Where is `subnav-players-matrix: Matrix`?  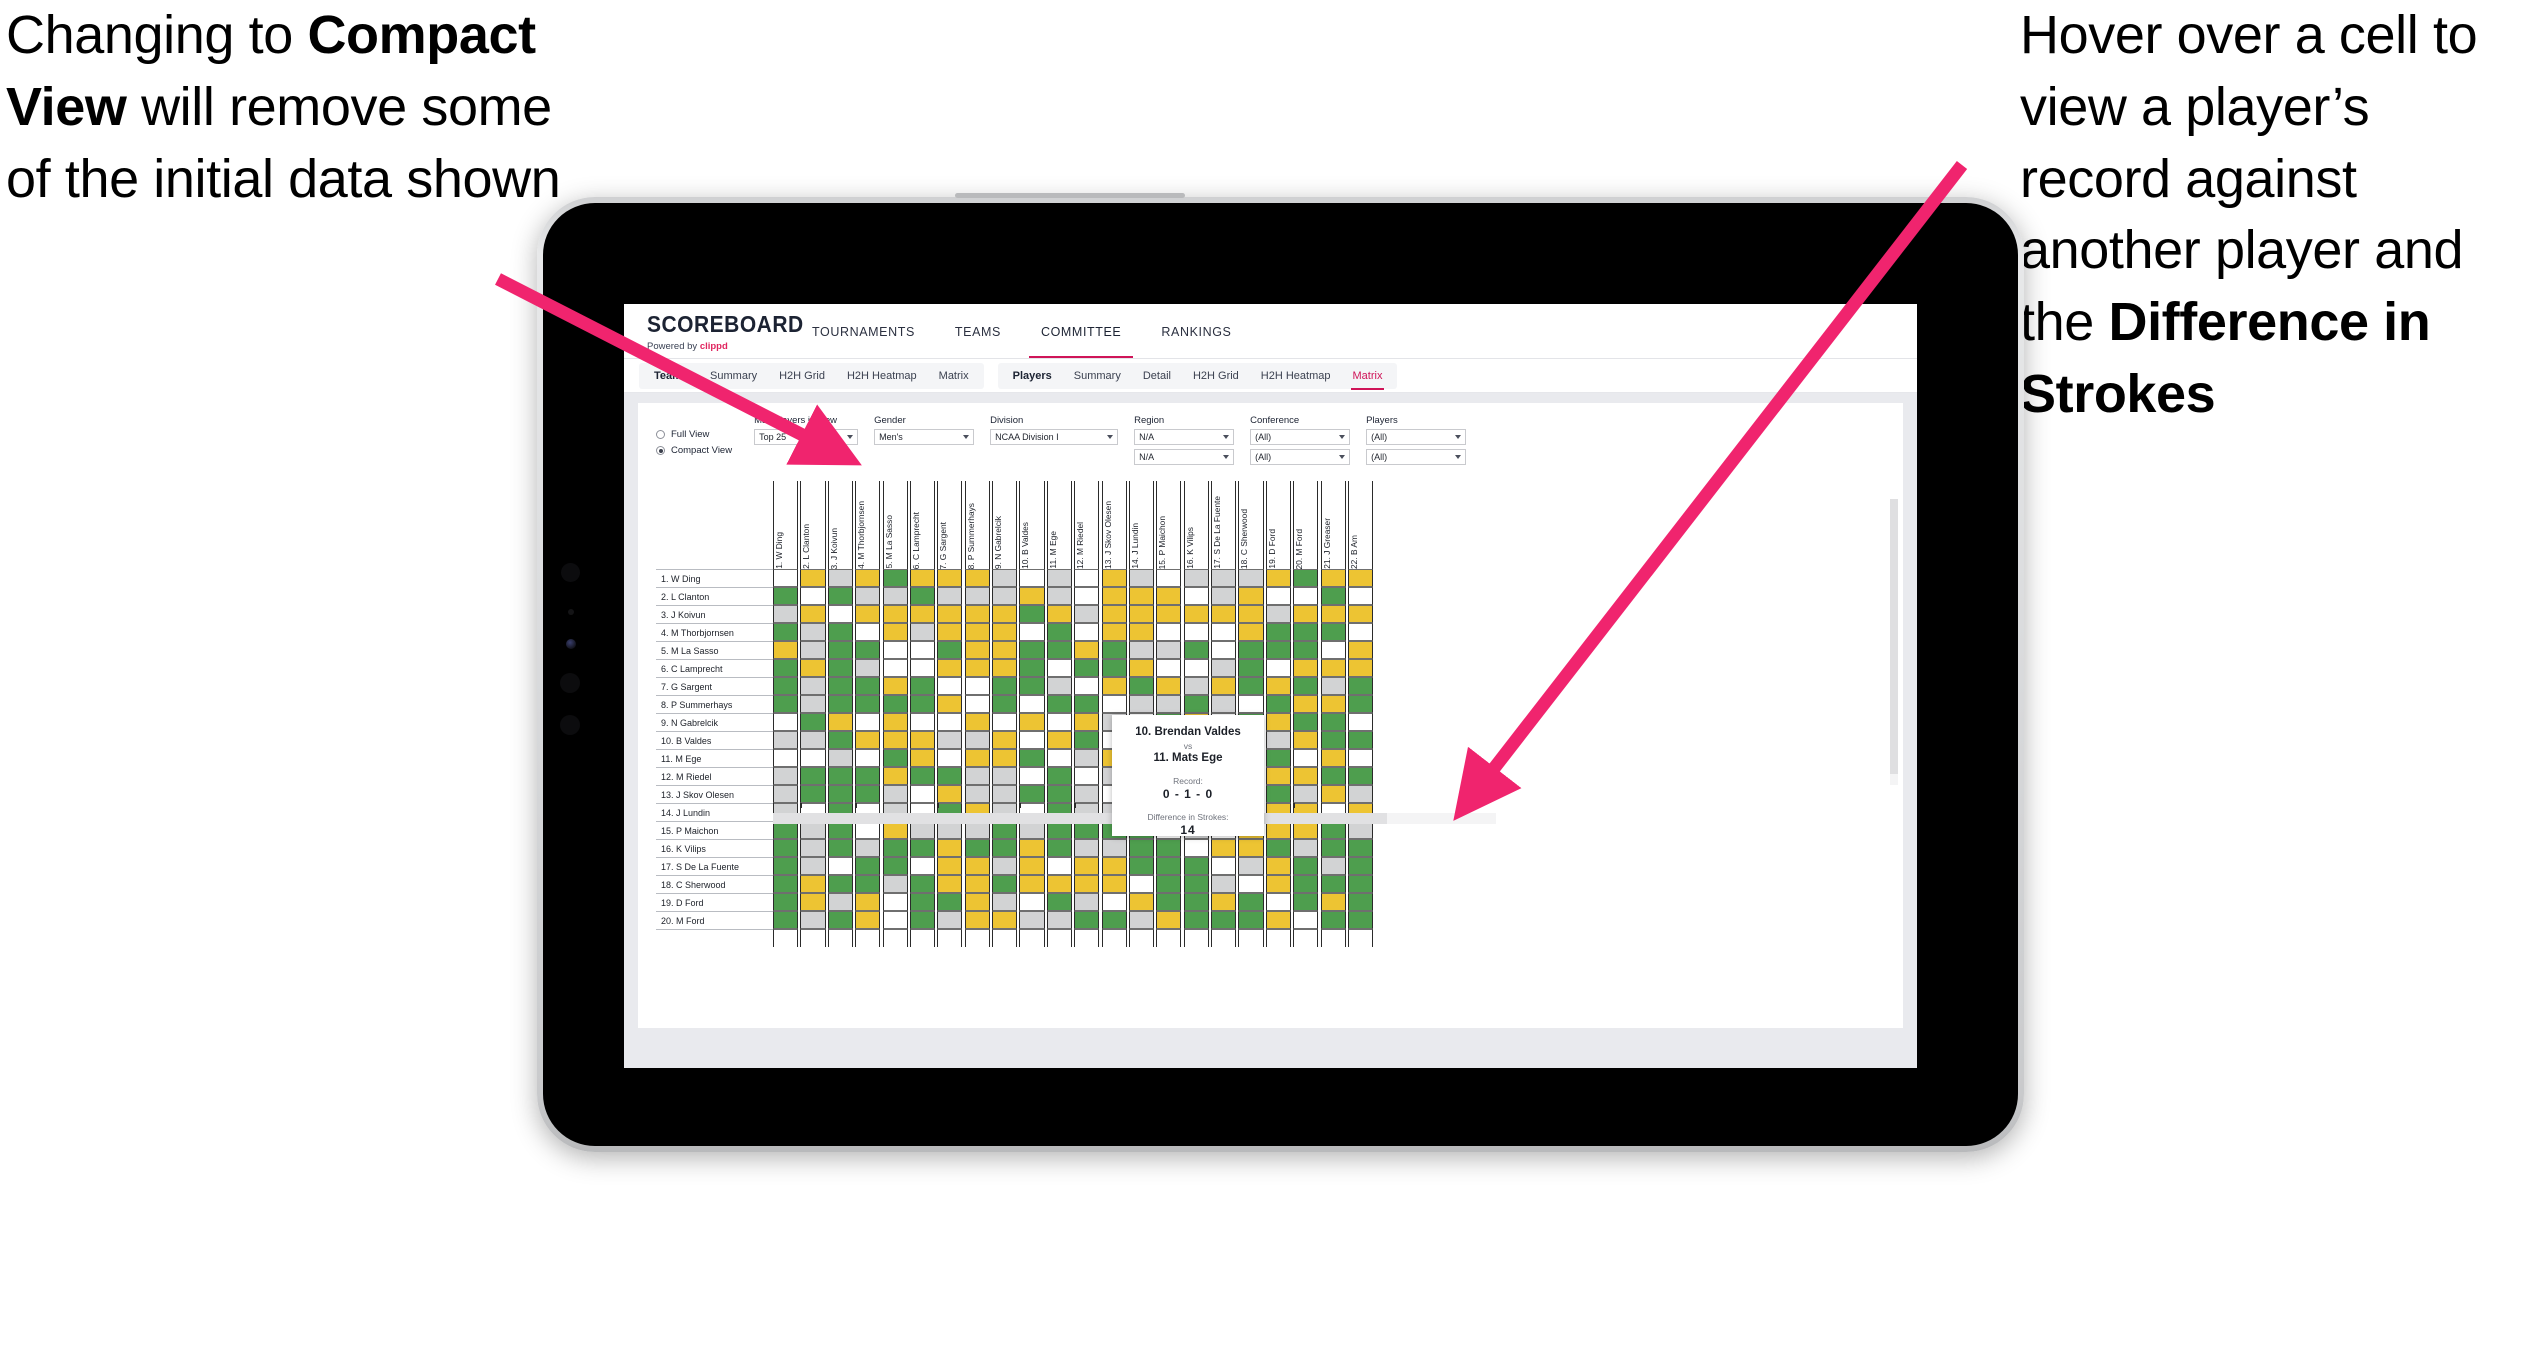
subnav-players-matrix: Matrix is located at coordinates (1368, 376).